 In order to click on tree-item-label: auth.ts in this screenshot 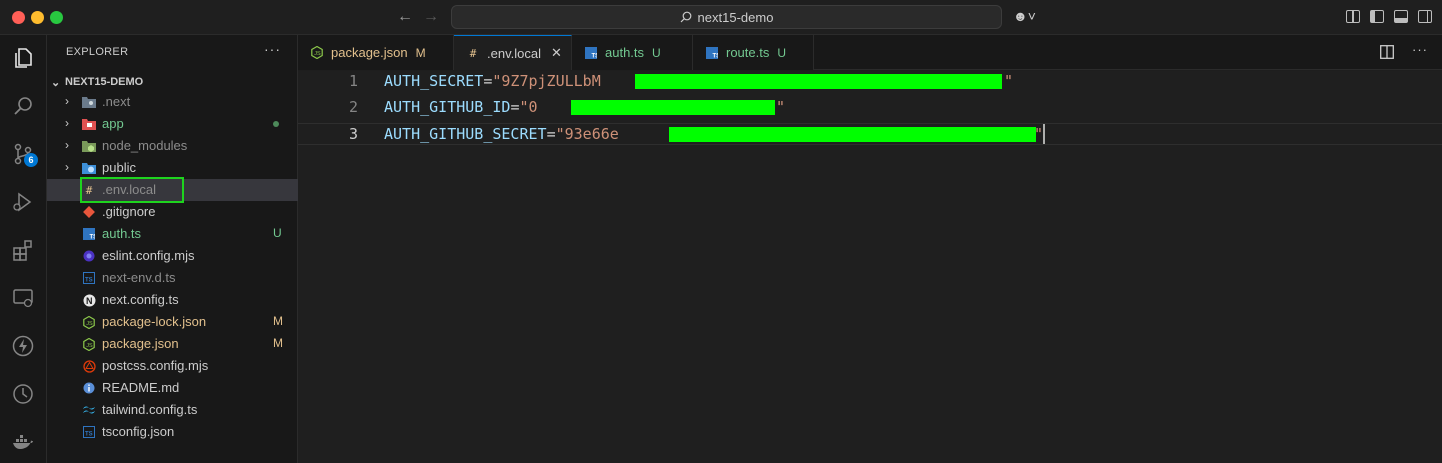, I will do `click(122, 233)`.